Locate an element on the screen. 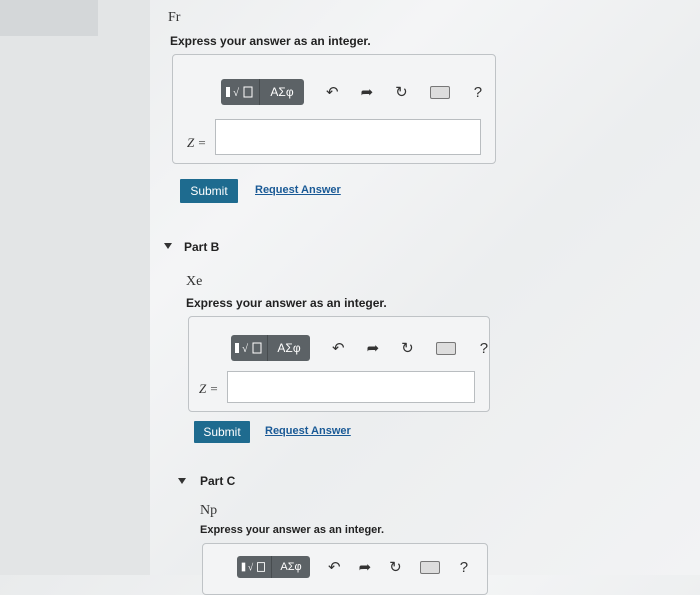  part-c-element: Np is located at coordinates (209, 510).